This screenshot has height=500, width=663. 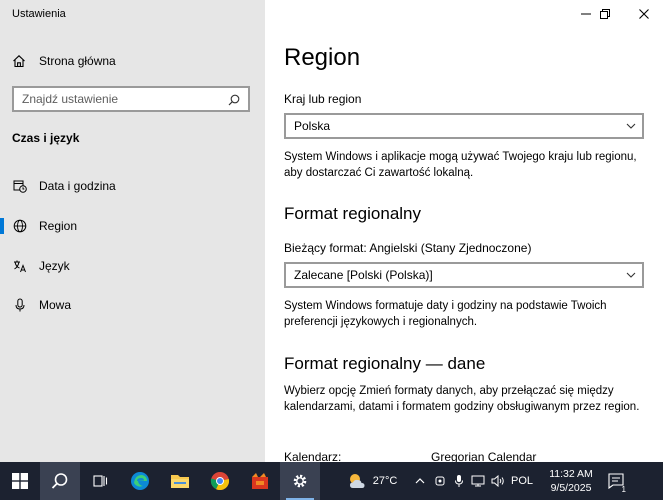 I want to click on language-icon, so click(x=20, y=266).